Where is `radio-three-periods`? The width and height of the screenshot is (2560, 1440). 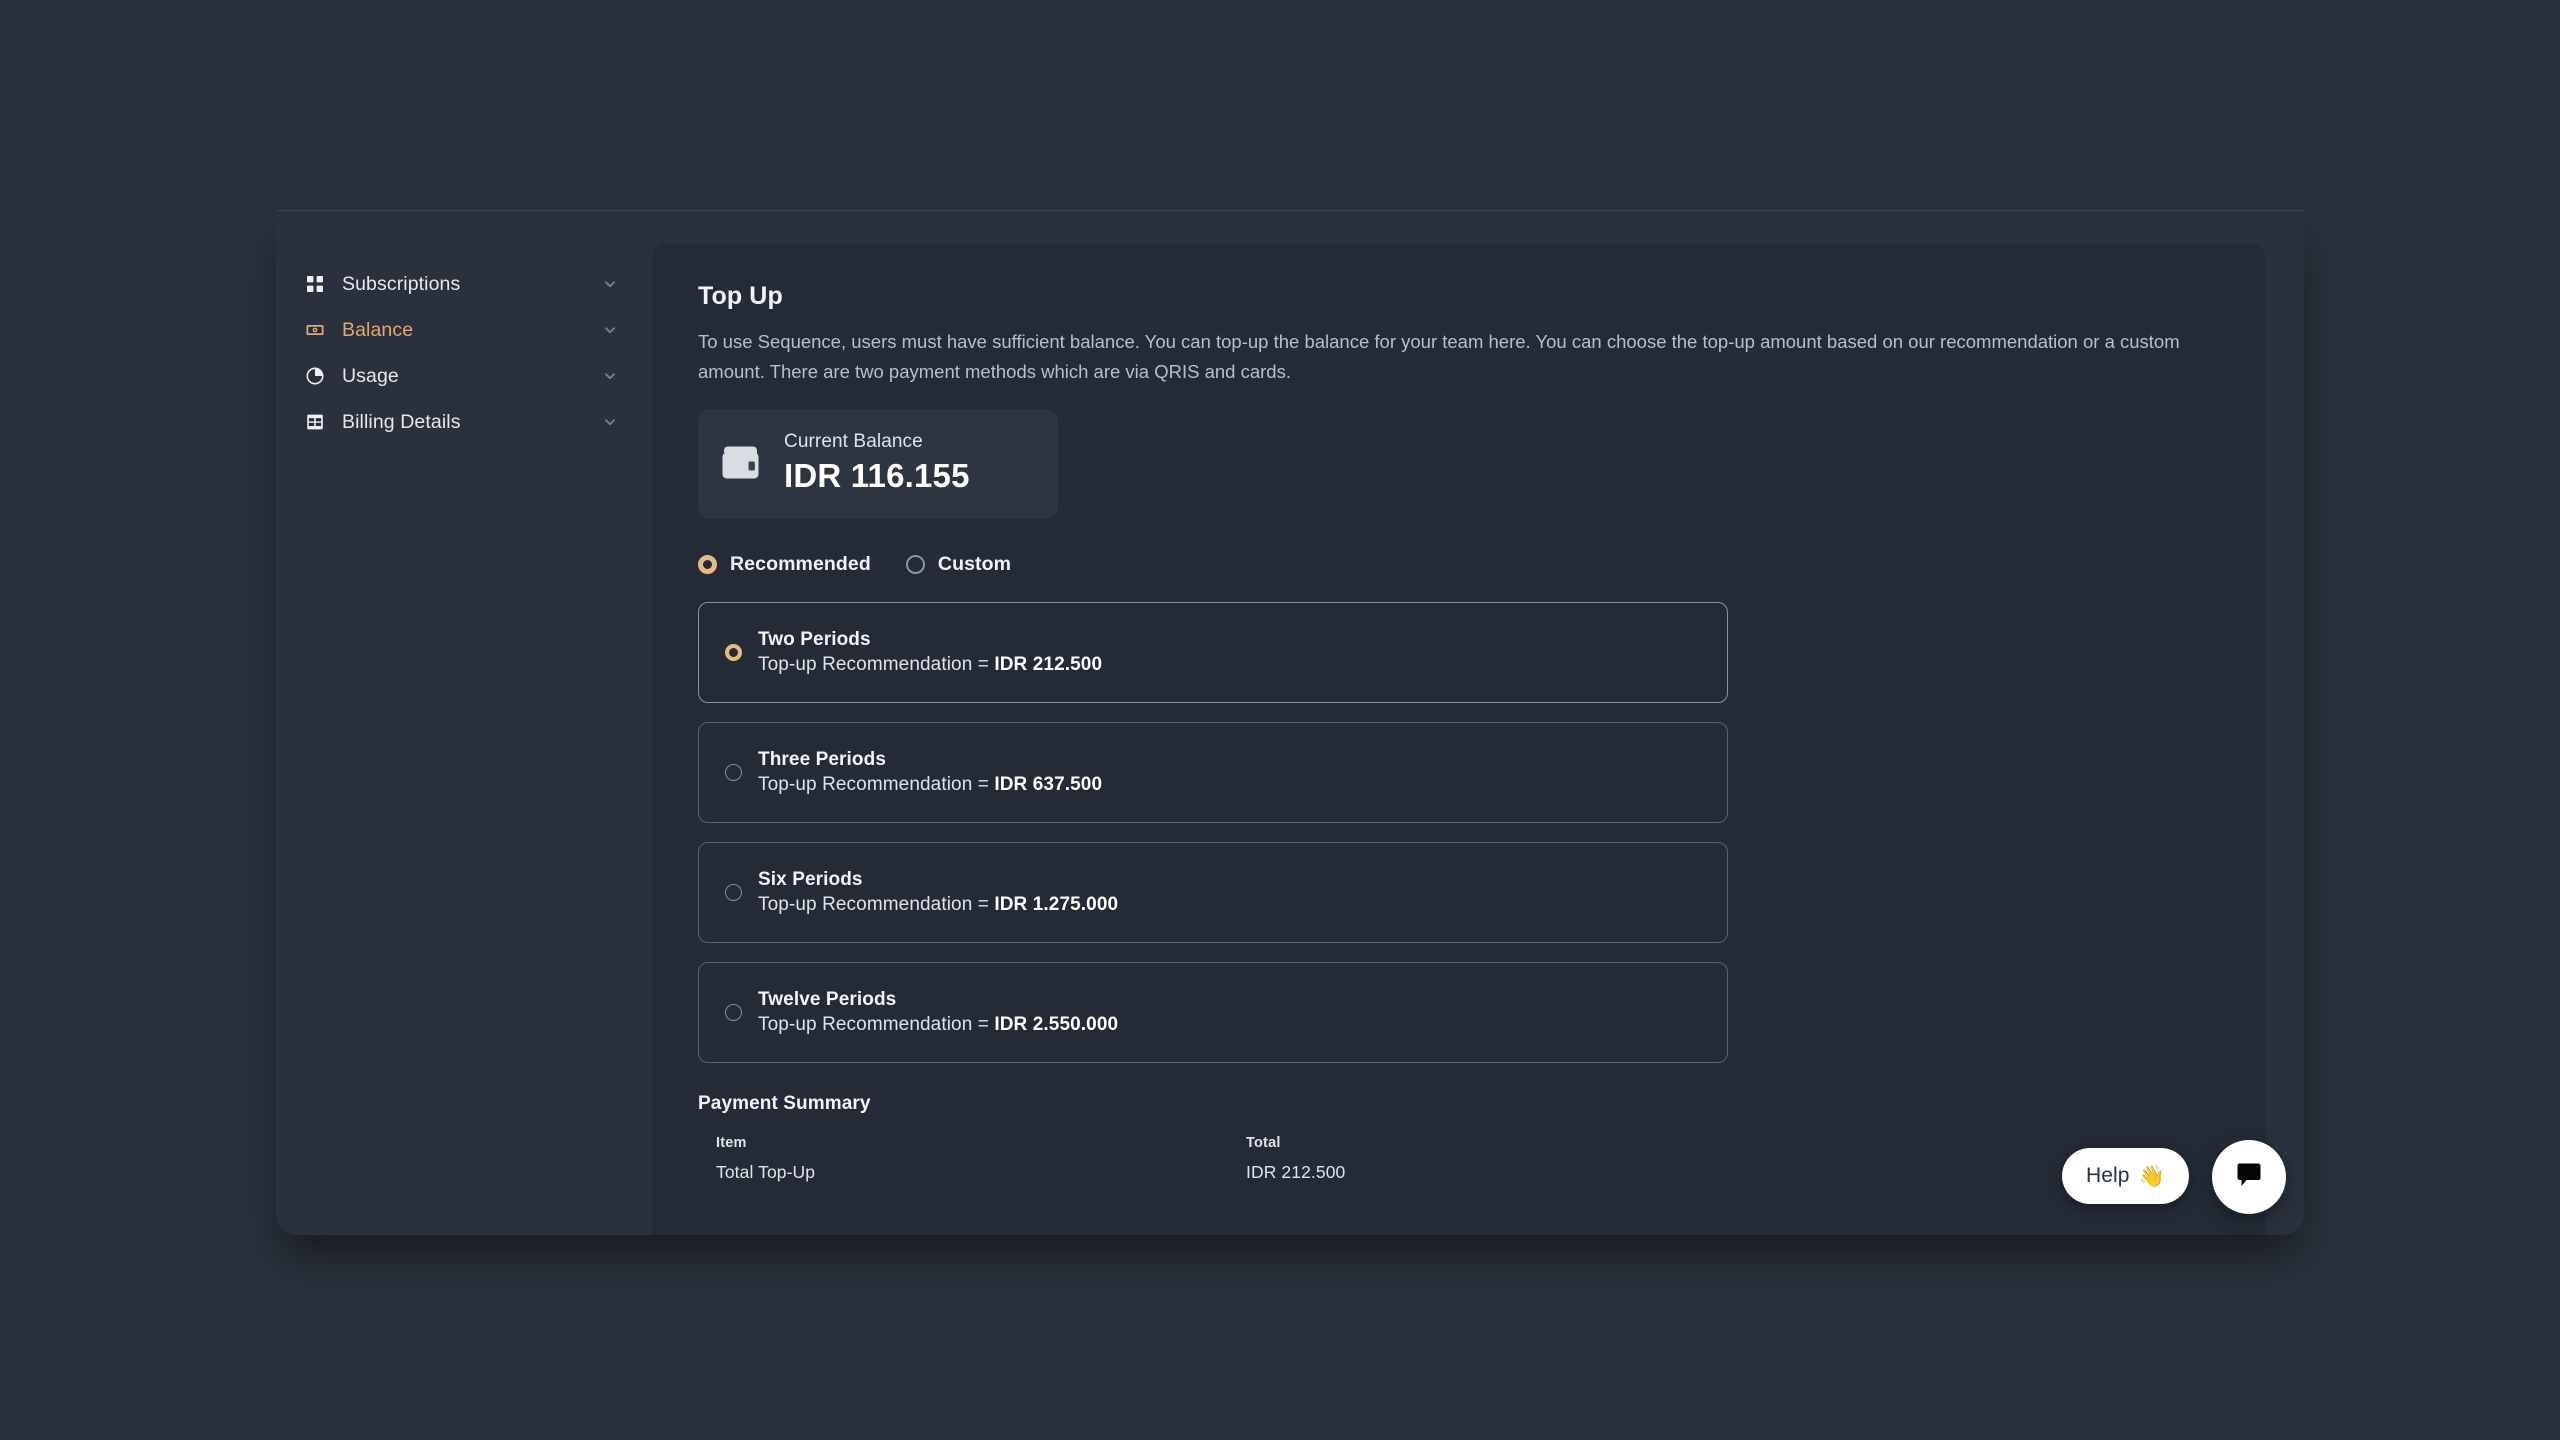 radio-three-periods is located at coordinates (733, 772).